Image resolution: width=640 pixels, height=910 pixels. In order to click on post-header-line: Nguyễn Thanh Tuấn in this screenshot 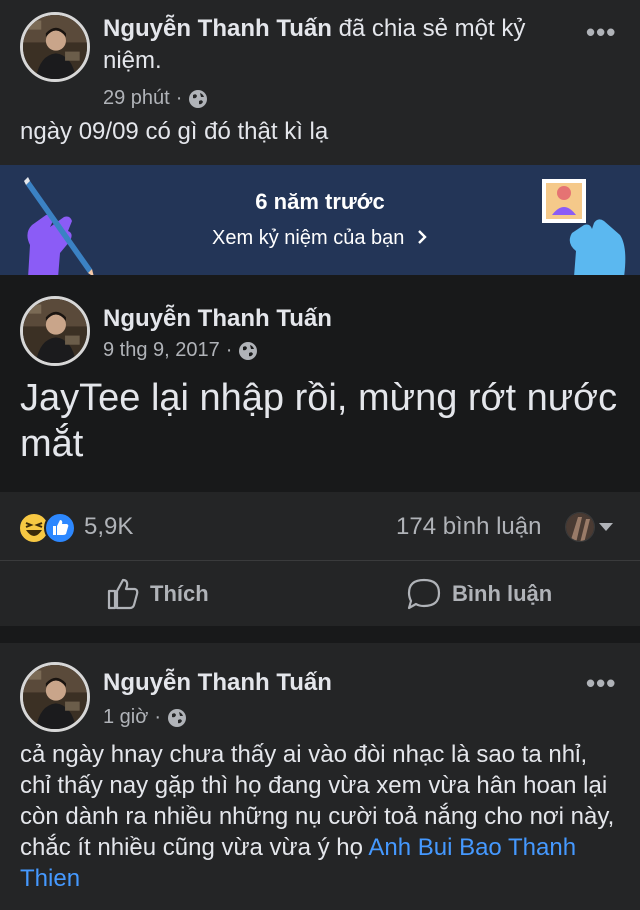, I will do `click(217, 683)`.